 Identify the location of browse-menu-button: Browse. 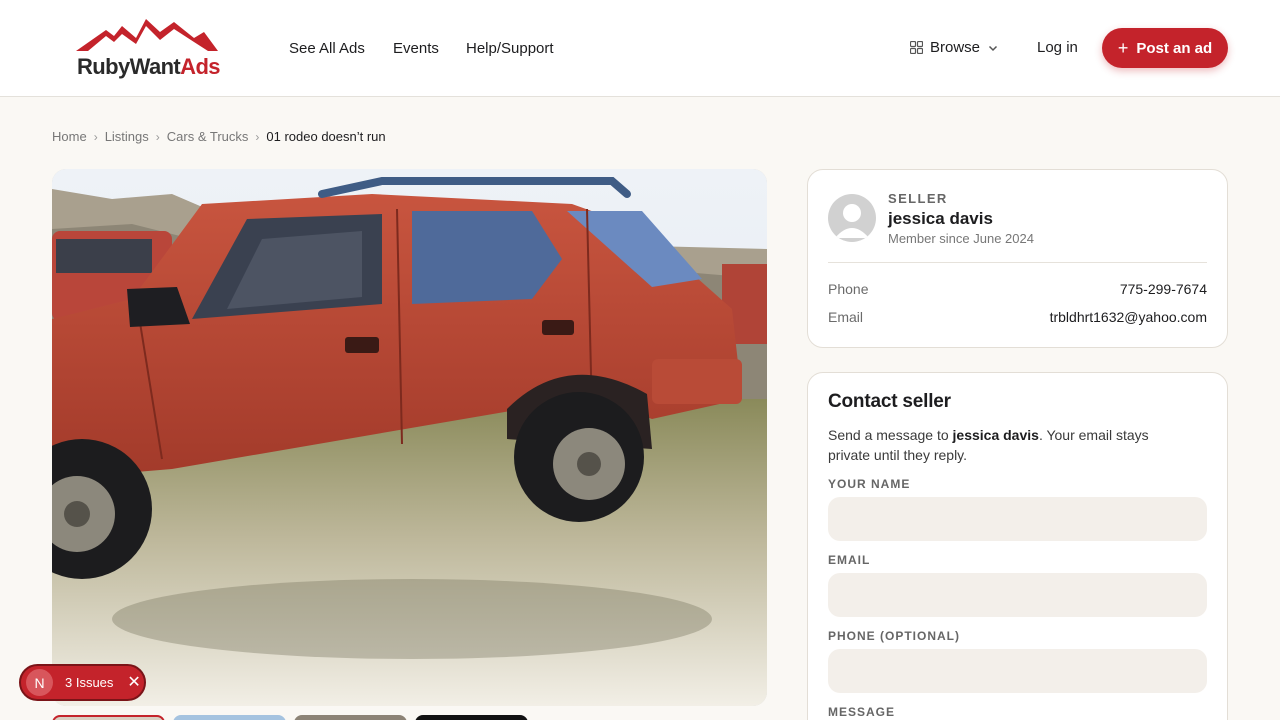
(954, 47).